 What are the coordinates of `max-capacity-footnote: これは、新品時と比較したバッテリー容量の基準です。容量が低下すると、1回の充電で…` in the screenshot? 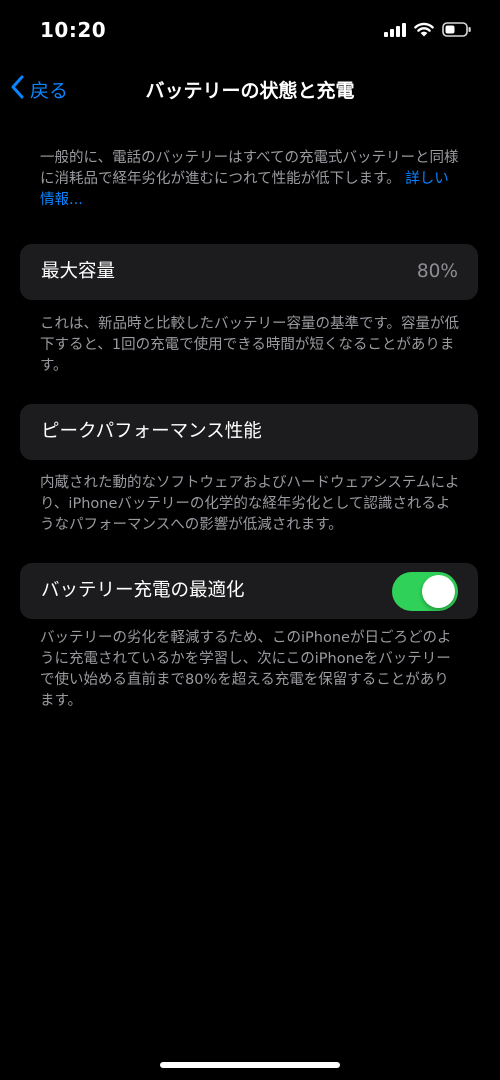 It's located at (250, 345).